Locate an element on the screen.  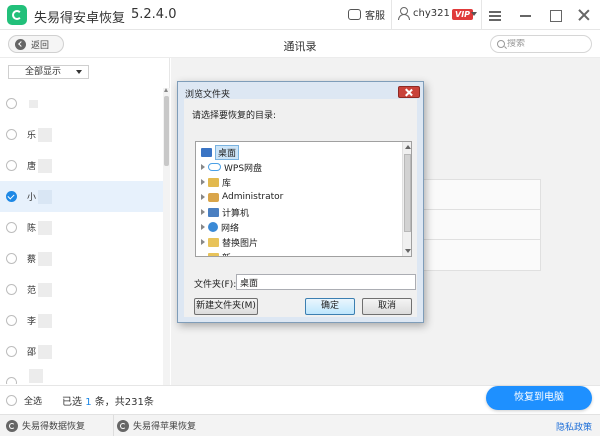
back-button: 返回 is located at coordinates (36, 44).